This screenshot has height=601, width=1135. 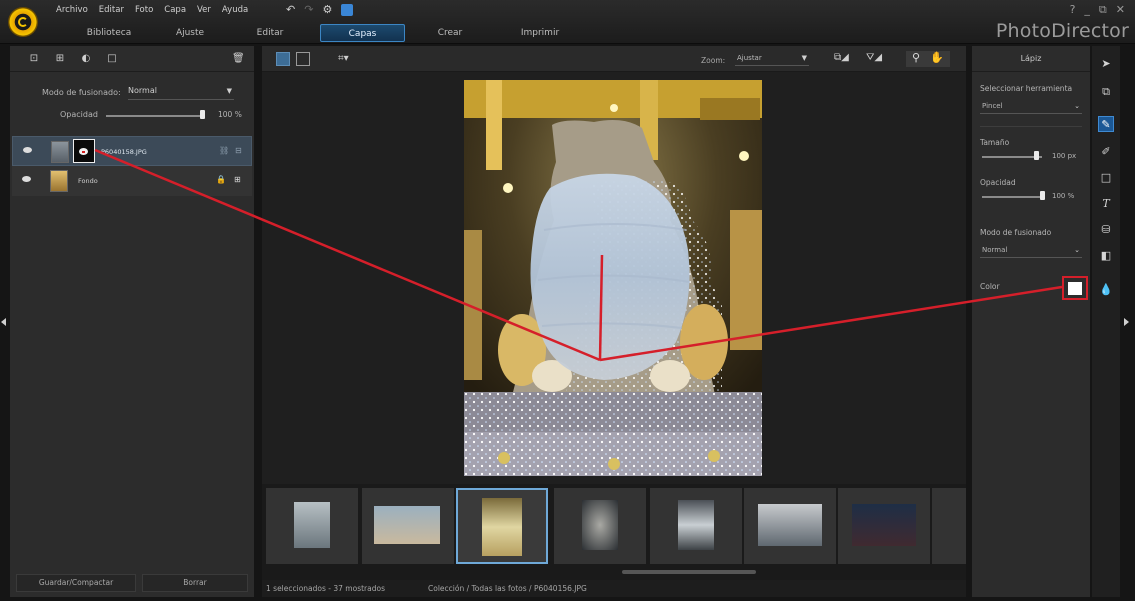 I want to click on filmstrip-scrollbar, so click(x=689, y=572).